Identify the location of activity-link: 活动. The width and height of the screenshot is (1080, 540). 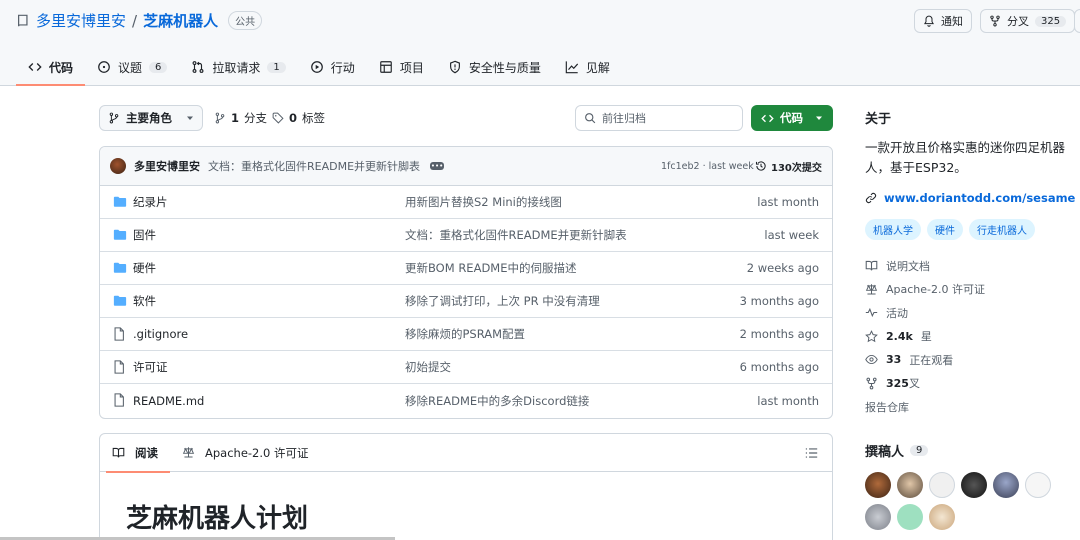
(925, 313).